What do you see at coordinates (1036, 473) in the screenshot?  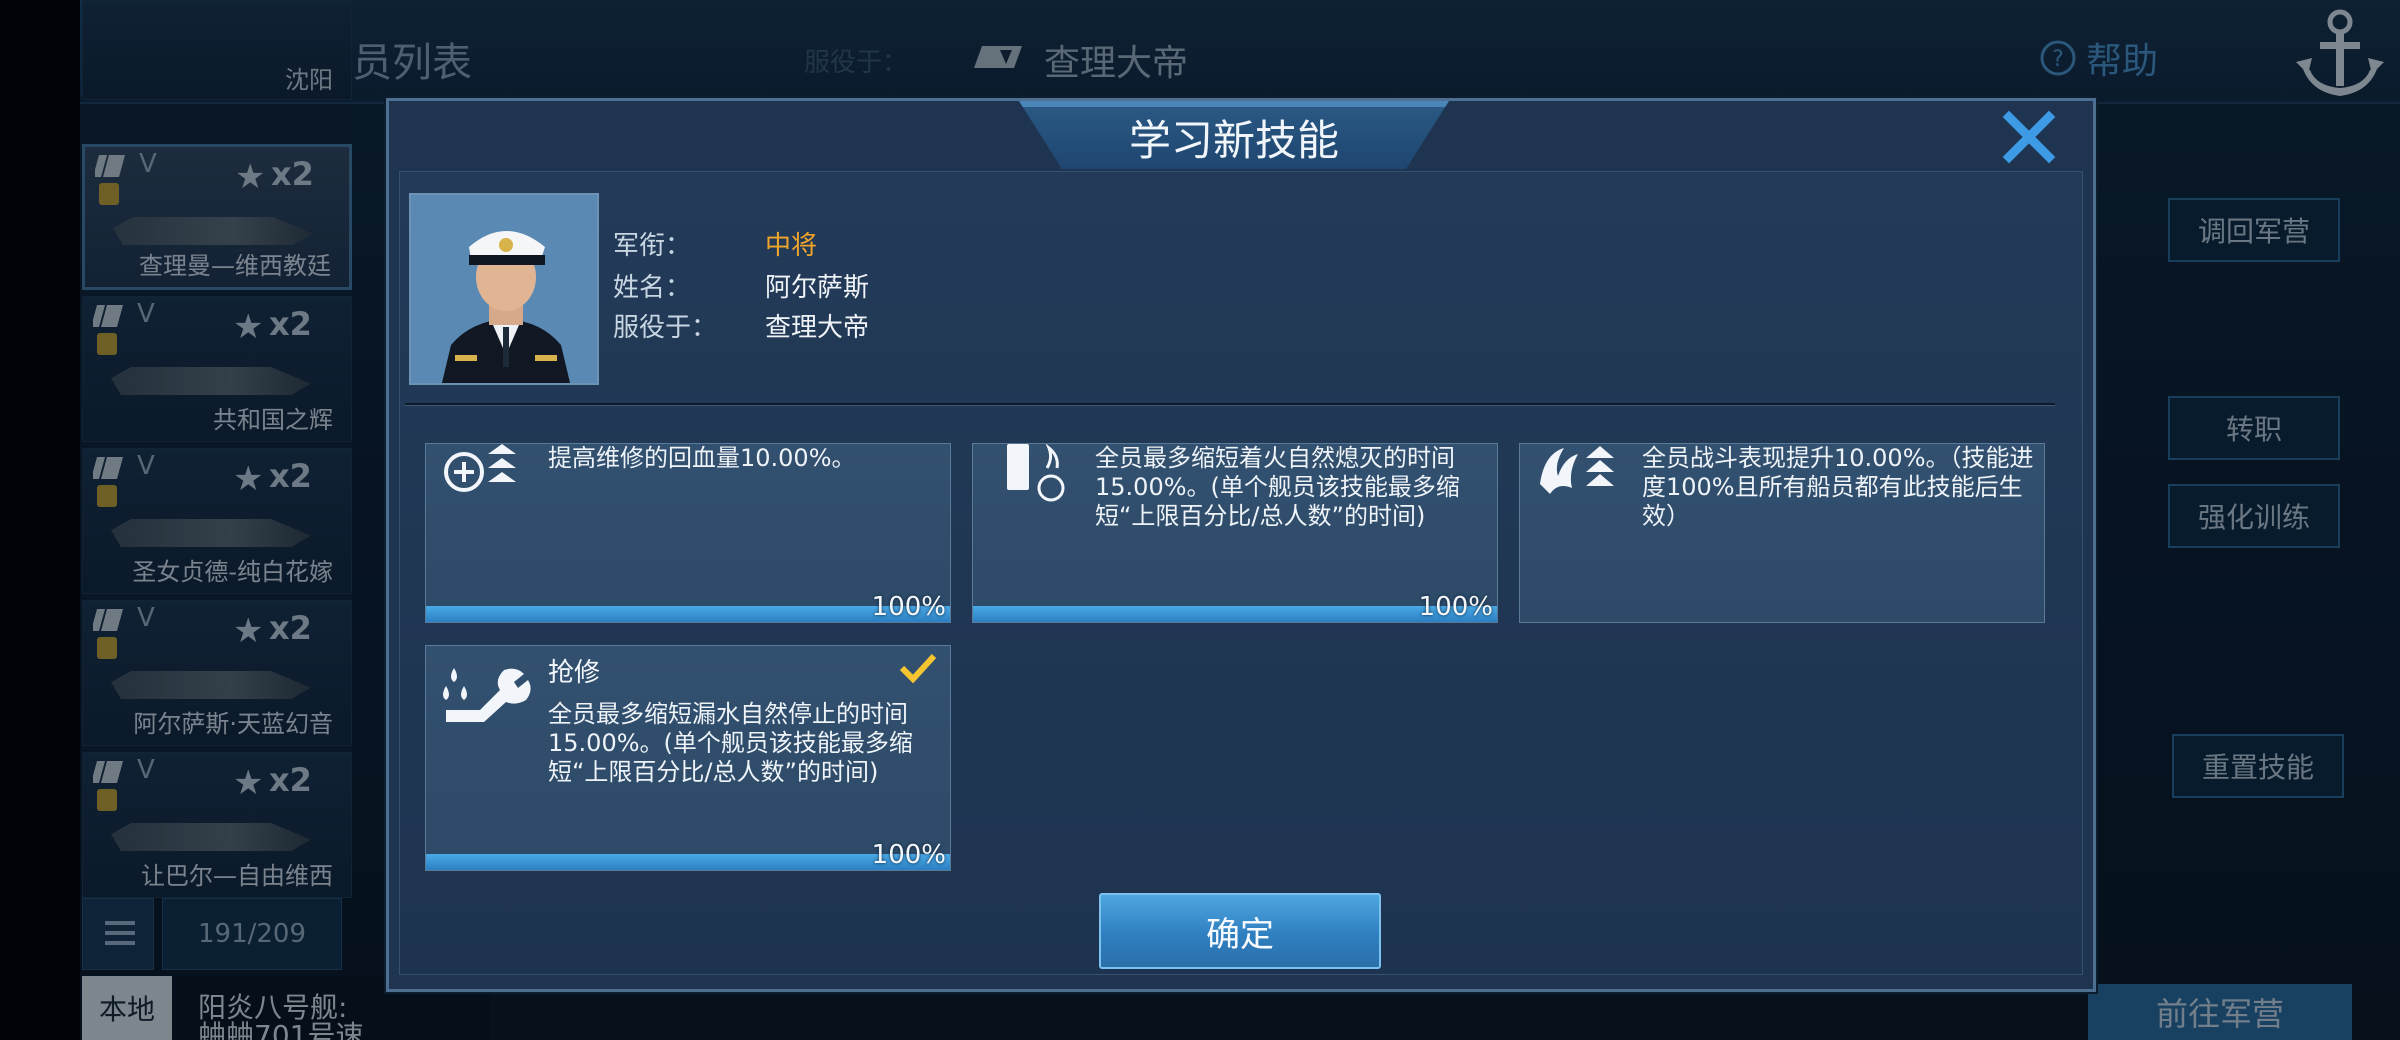 I see `fire-extinguish-icon` at bounding box center [1036, 473].